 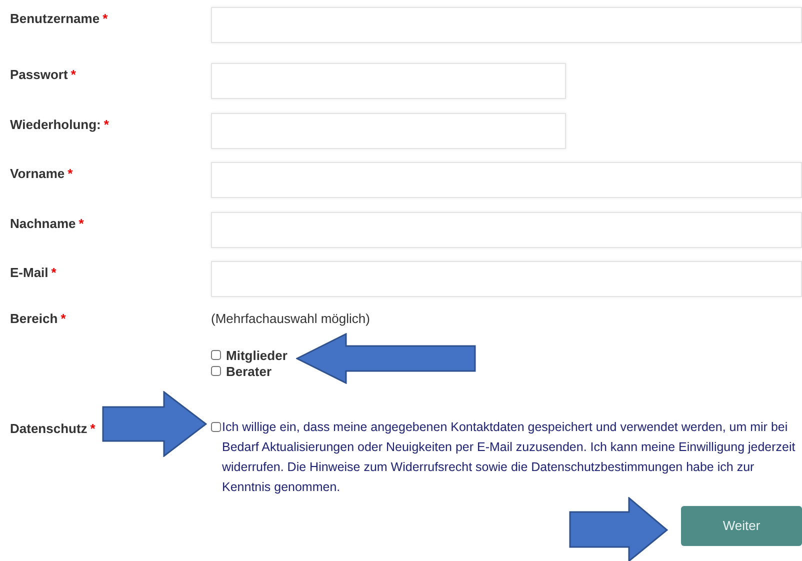 I want to click on field-label: Bereich, so click(x=34, y=318).